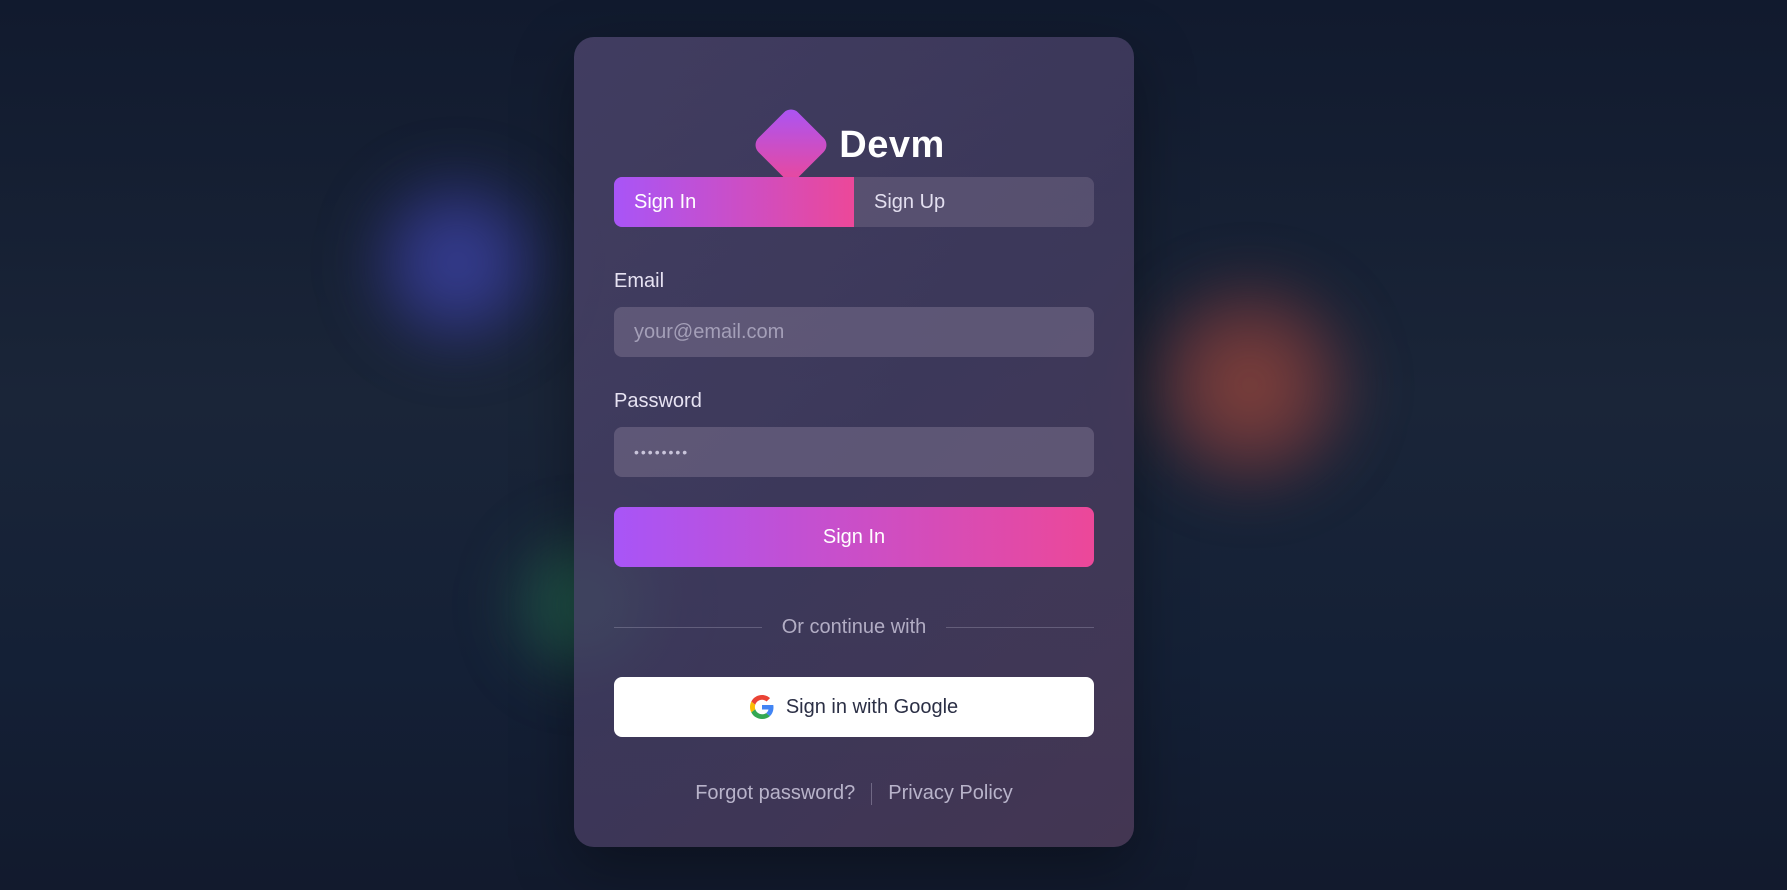  I want to click on diamond-logo-icon, so click(791, 145).